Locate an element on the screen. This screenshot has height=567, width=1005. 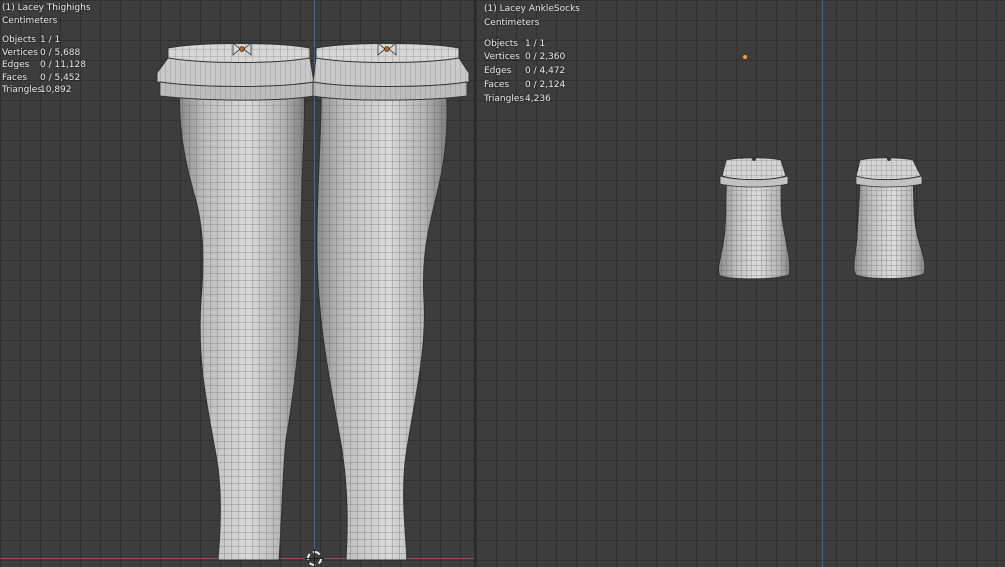
left-stocking is located at coordinates (235, 301).